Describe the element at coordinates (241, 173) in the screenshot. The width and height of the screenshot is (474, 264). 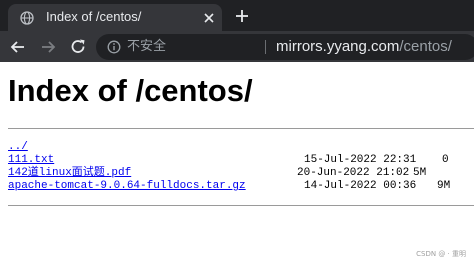
I see `list-item: 142道linux面试题.pdf 20-Jun-2022 21:02 5M` at that location.